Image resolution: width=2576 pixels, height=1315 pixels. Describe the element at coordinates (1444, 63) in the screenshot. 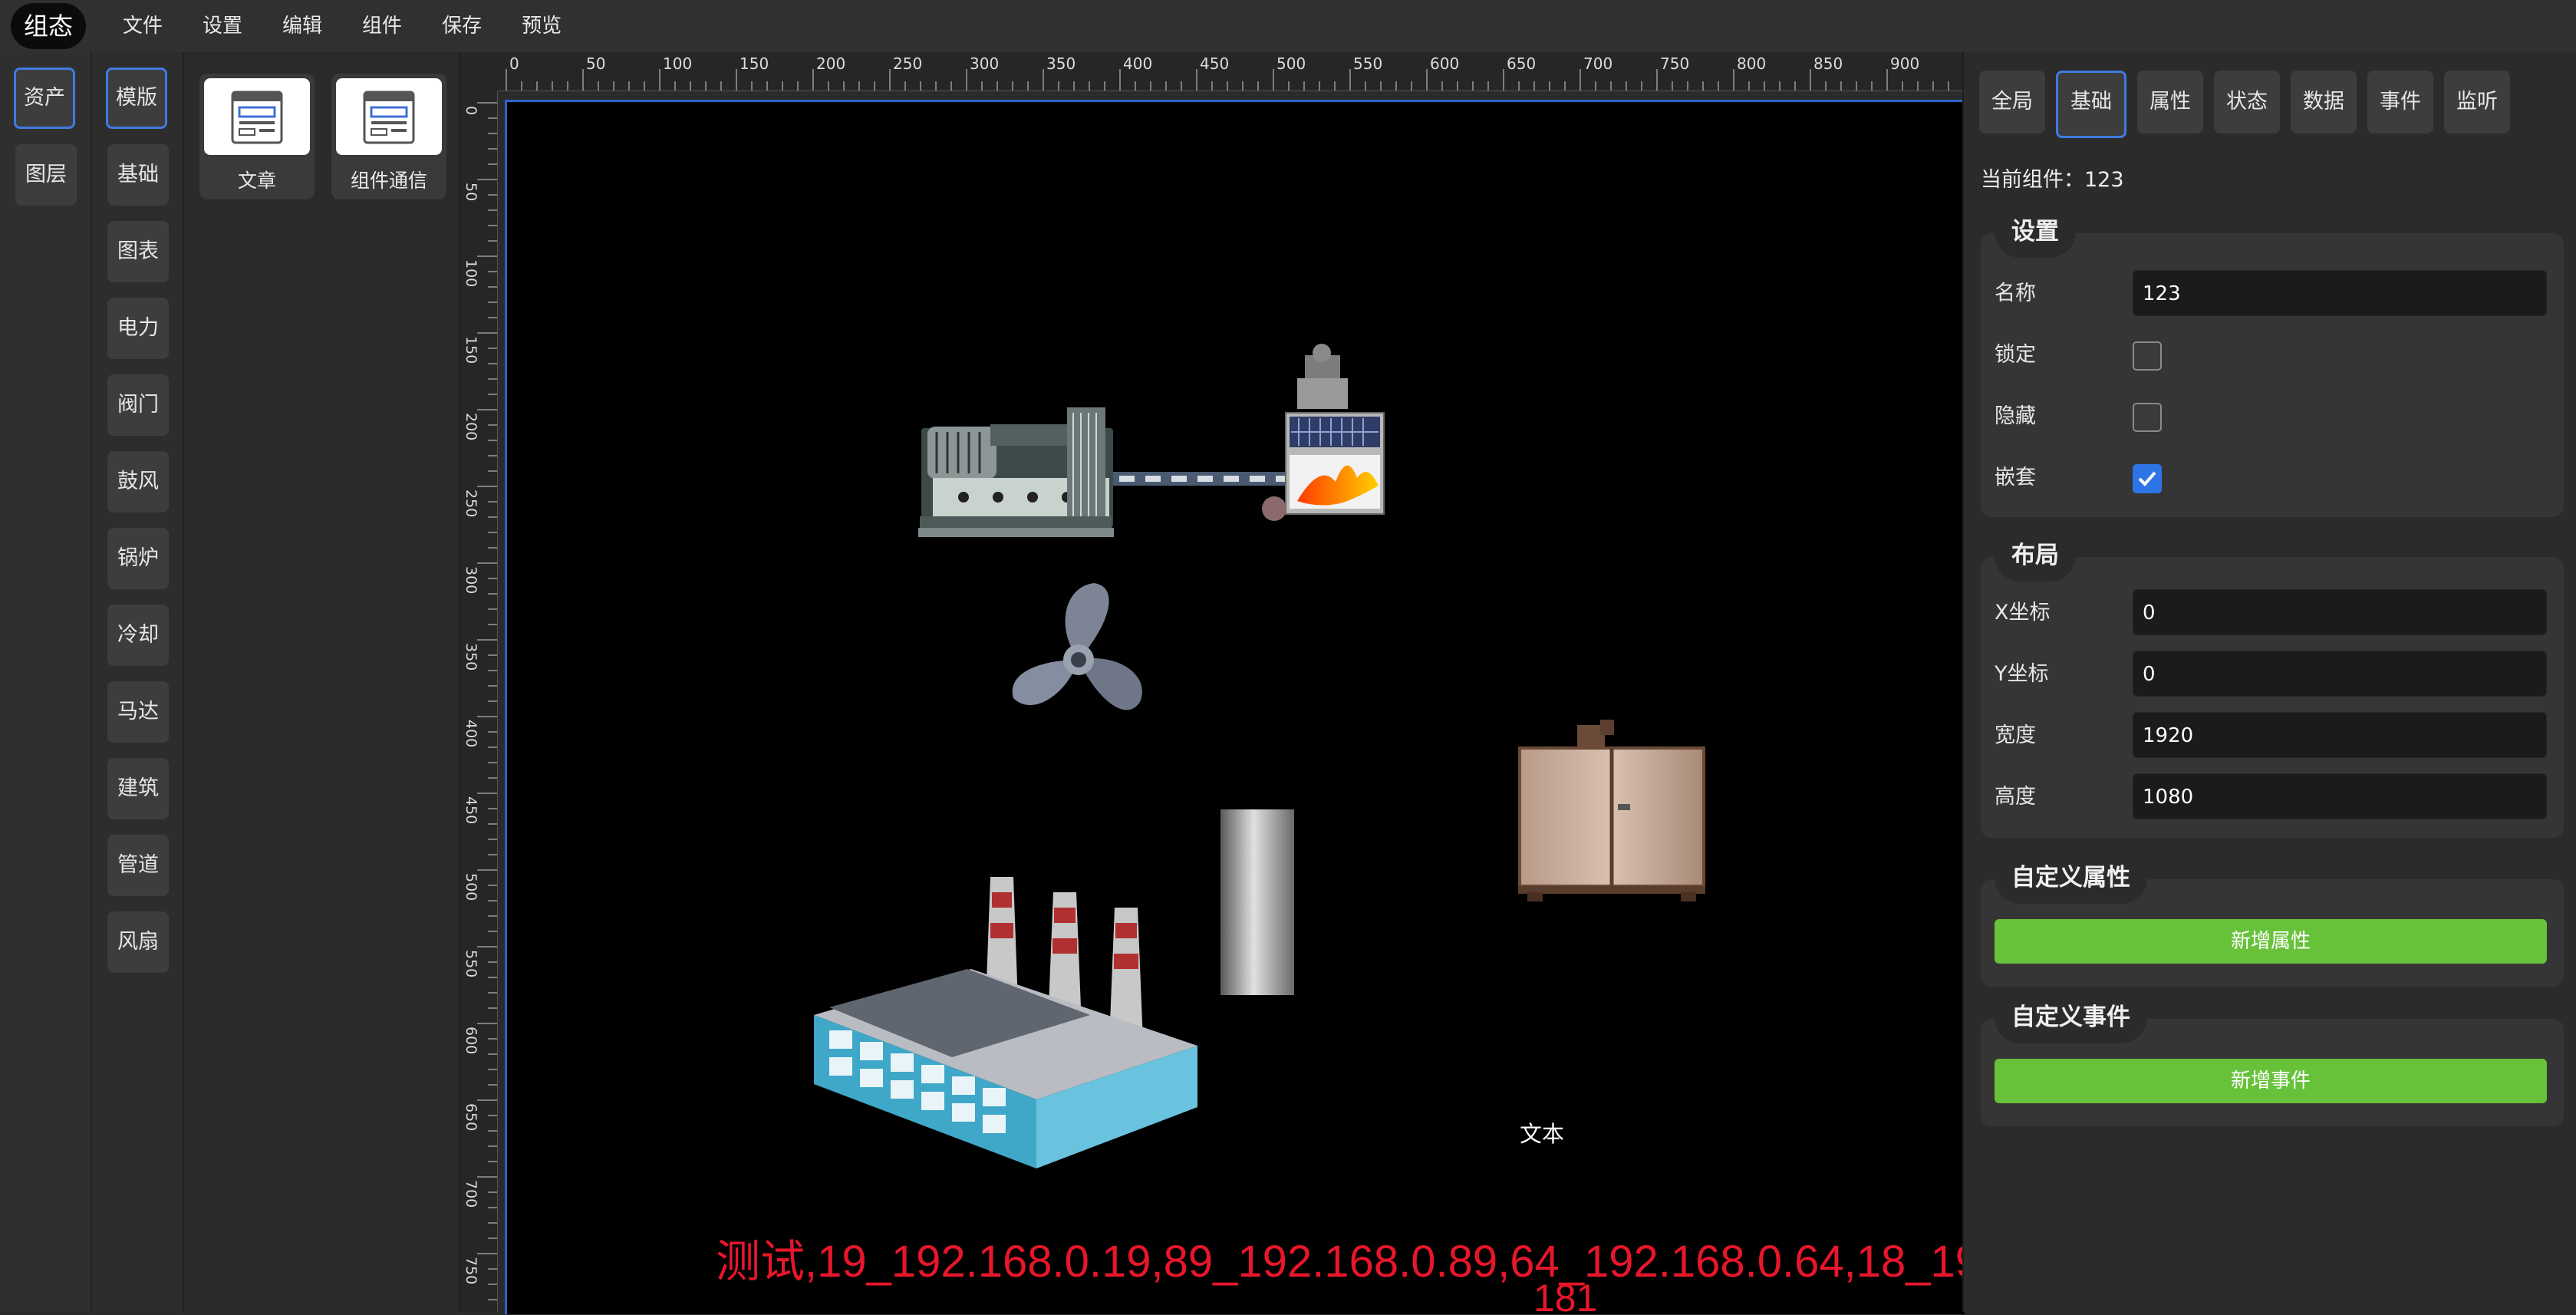

I see `ruler-label: 600` at that location.